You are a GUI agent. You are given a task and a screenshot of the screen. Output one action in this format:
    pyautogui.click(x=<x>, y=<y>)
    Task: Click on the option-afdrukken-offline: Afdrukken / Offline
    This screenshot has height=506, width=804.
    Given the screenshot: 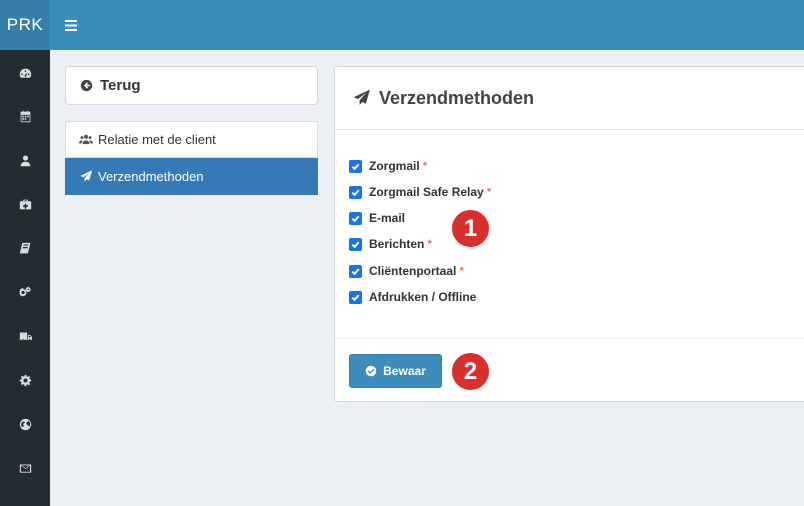 What is the action you would take?
    pyautogui.click(x=414, y=297)
    